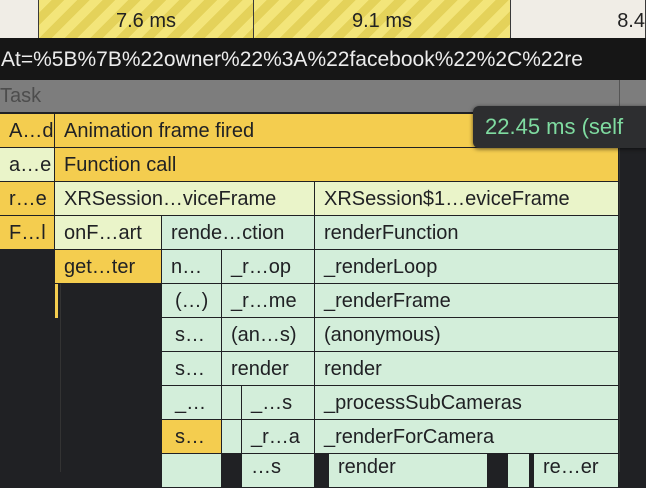 The width and height of the screenshot is (646, 488). I want to click on flame-entry-render-for-camera: _renderForCamera, so click(467, 437).